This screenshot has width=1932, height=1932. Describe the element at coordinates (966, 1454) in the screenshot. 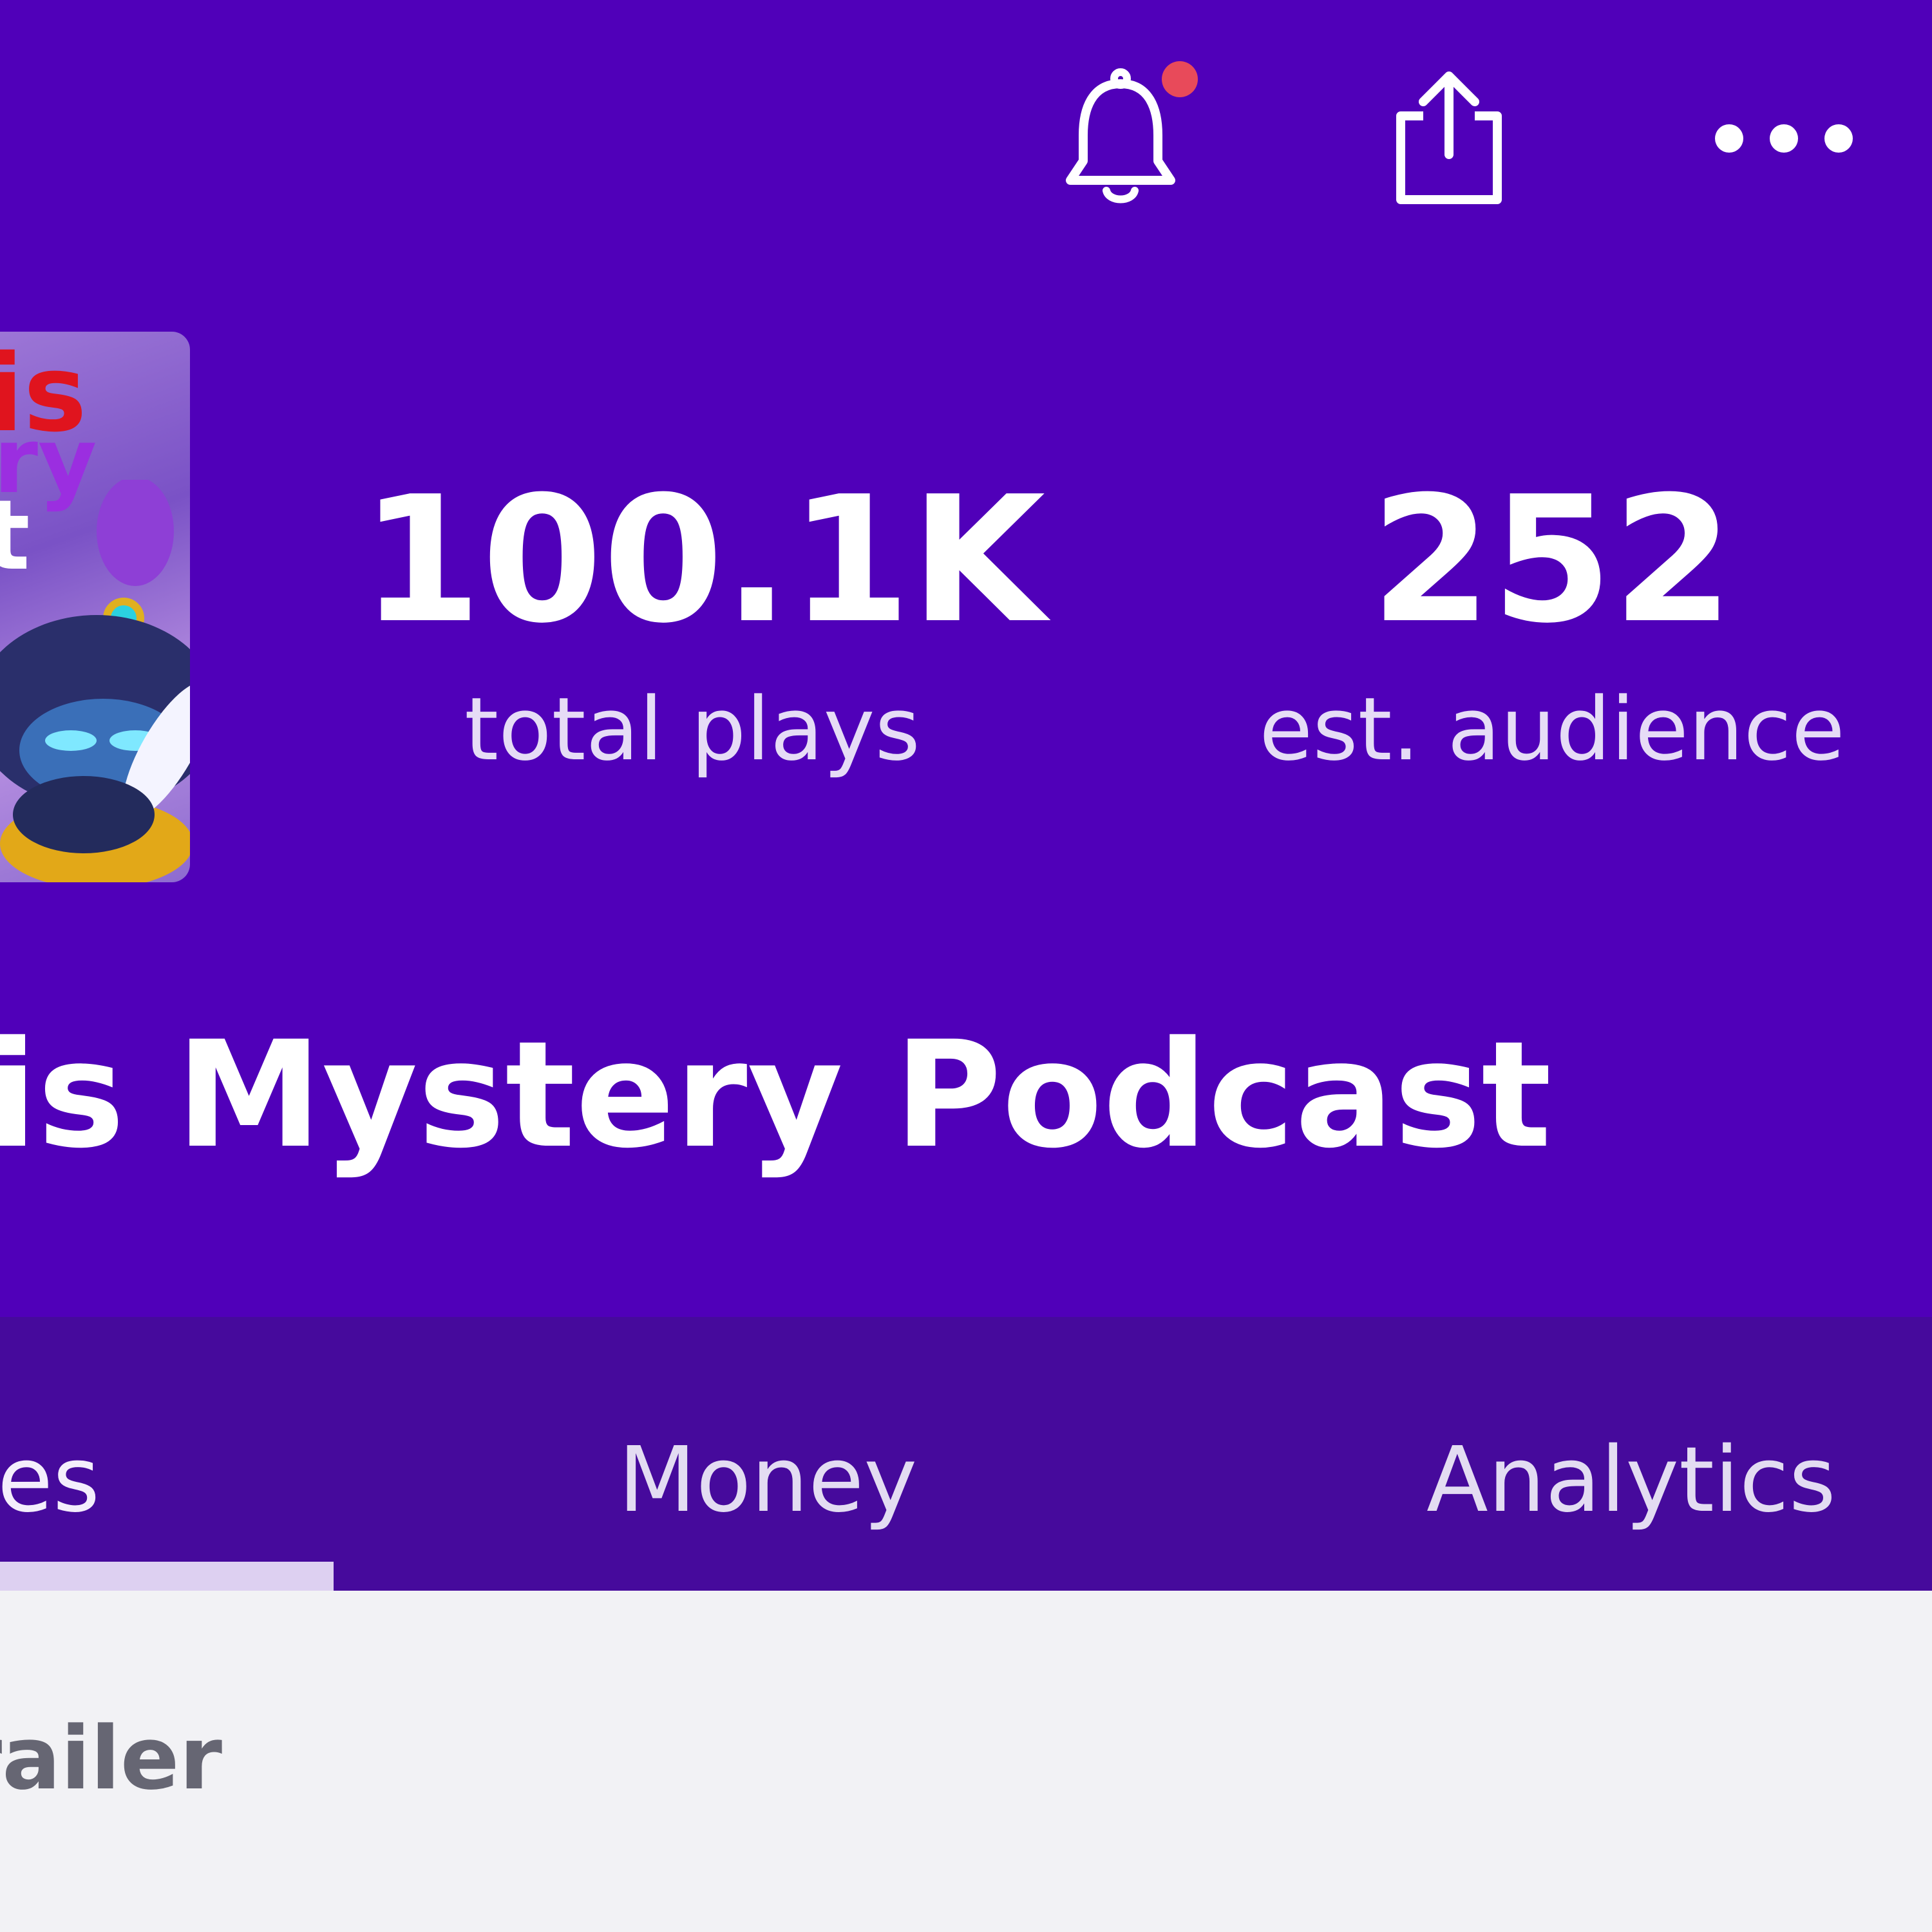

I see `tab-bar: es Money Analytics` at that location.